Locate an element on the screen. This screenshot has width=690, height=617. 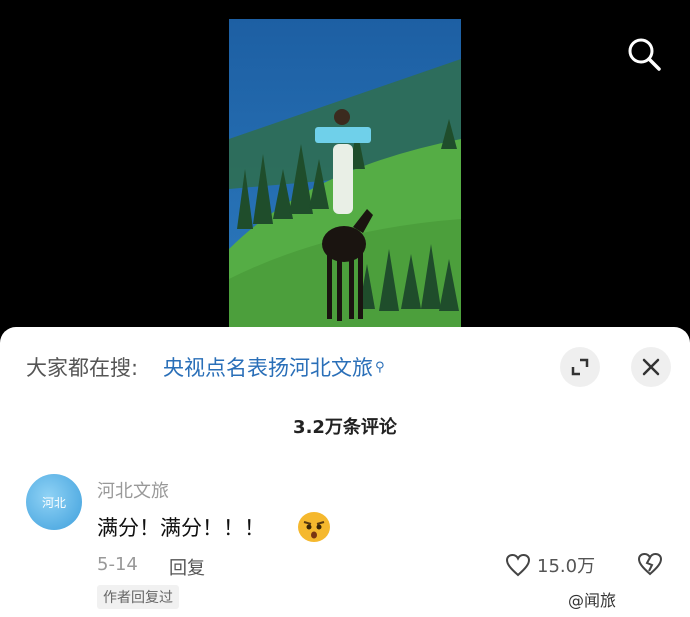
search-button is located at coordinates (644, 54).